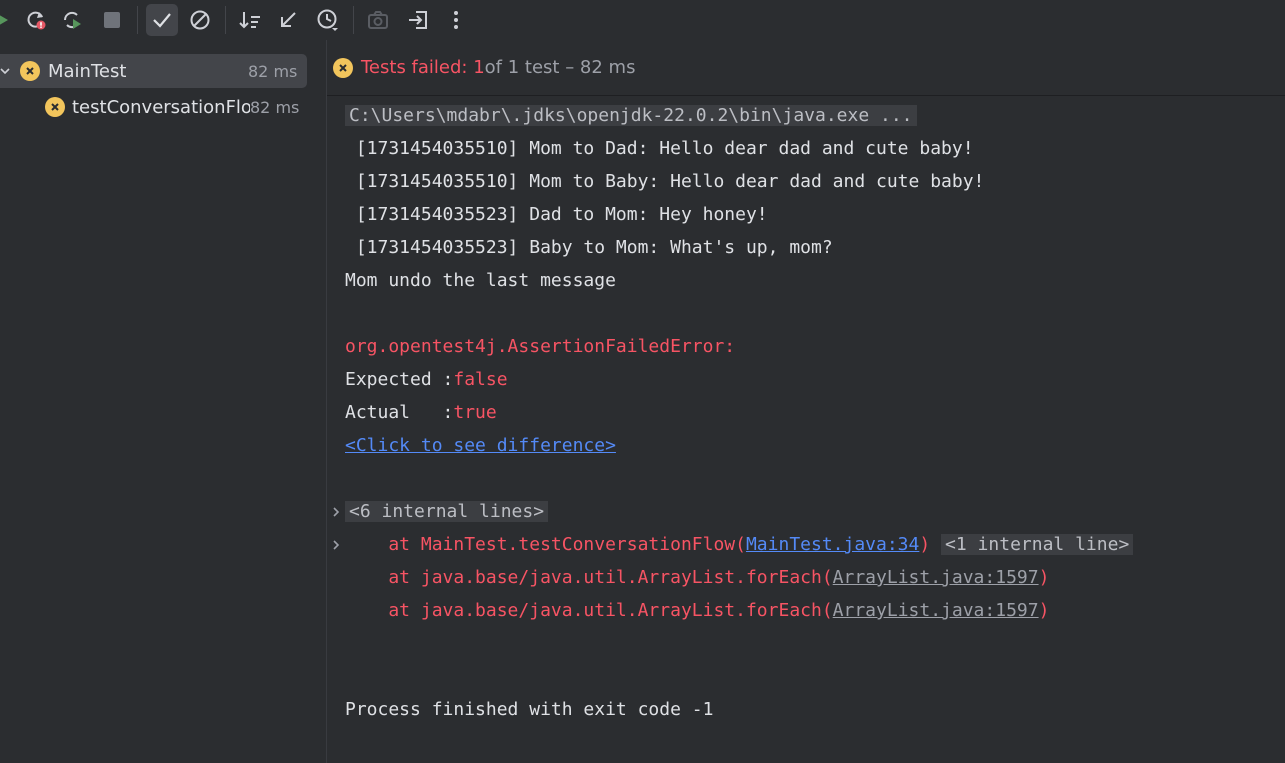  What do you see at coordinates (418, 20) in the screenshot?
I see `export-icon` at bounding box center [418, 20].